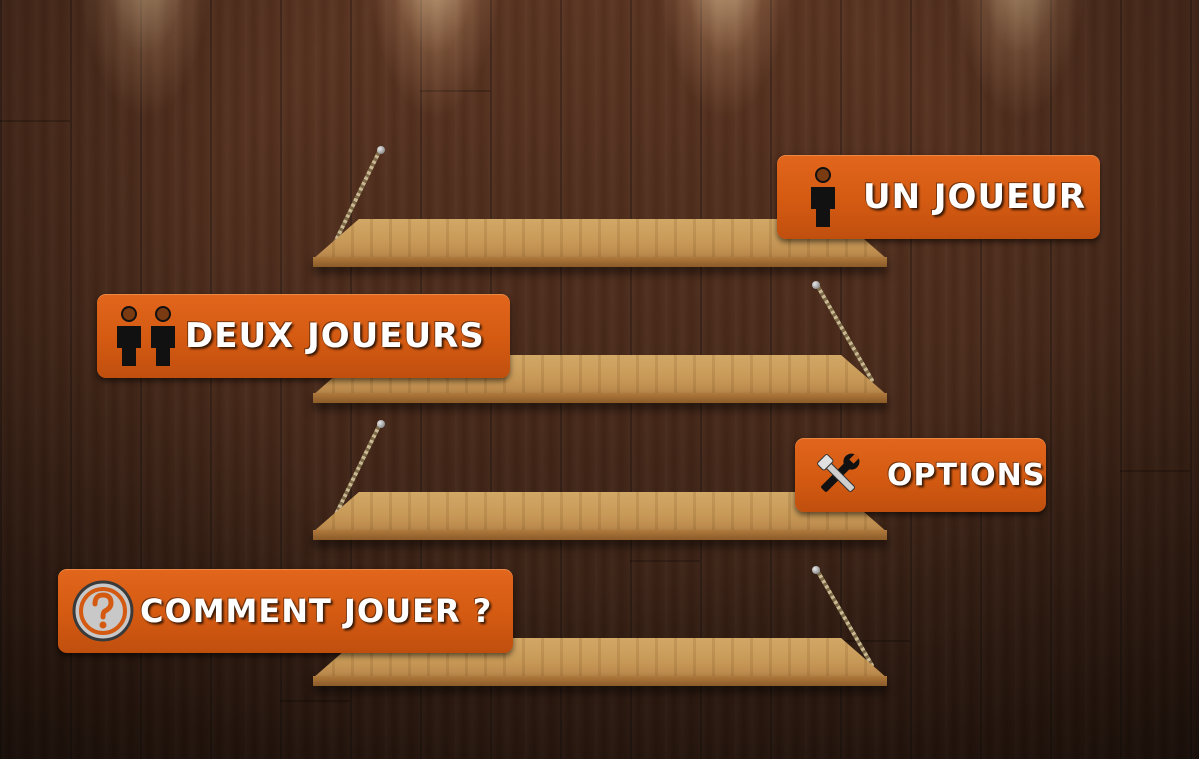 The width and height of the screenshot is (1199, 759). I want to click on two-players-button: DEUX JOUEURS, so click(303, 336).